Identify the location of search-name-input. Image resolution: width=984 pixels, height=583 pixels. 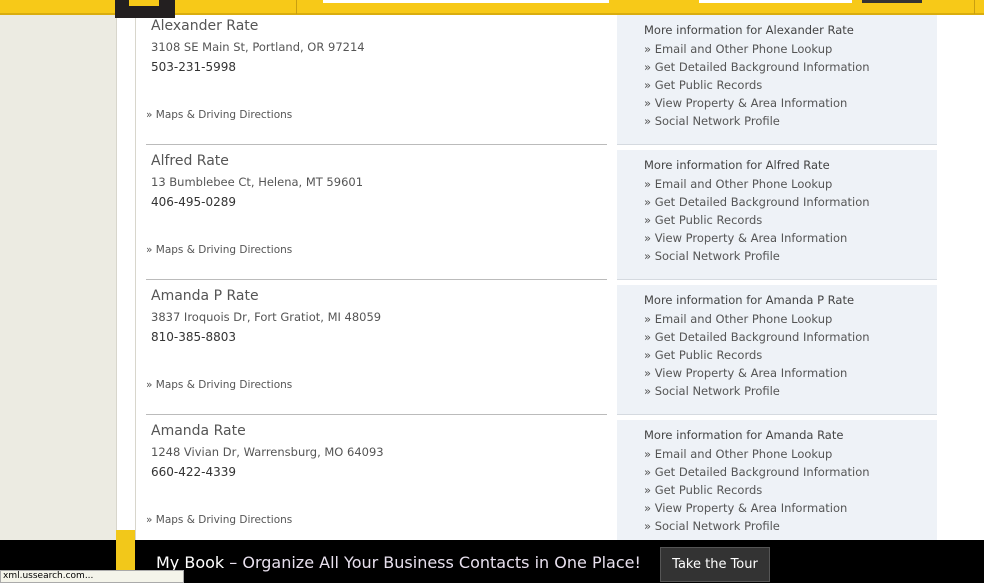
(466, 1).